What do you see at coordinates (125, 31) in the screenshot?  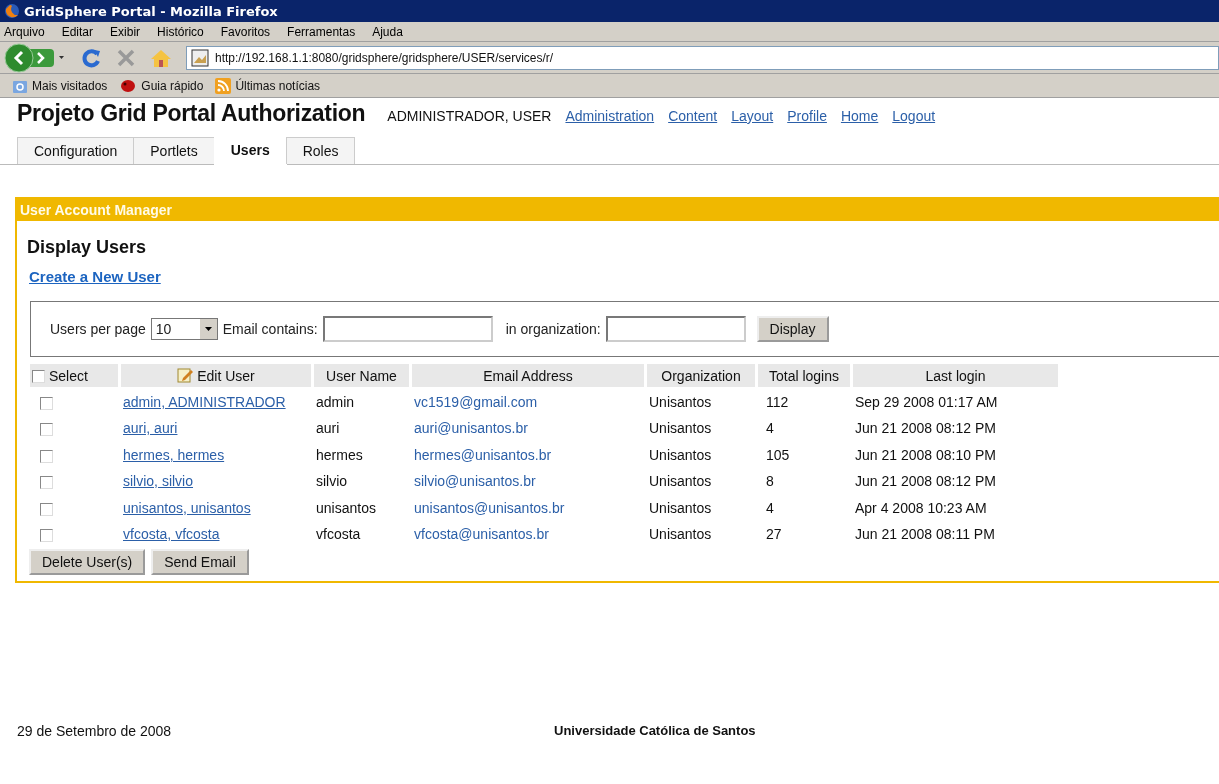 I see `menu-item: Exibir` at bounding box center [125, 31].